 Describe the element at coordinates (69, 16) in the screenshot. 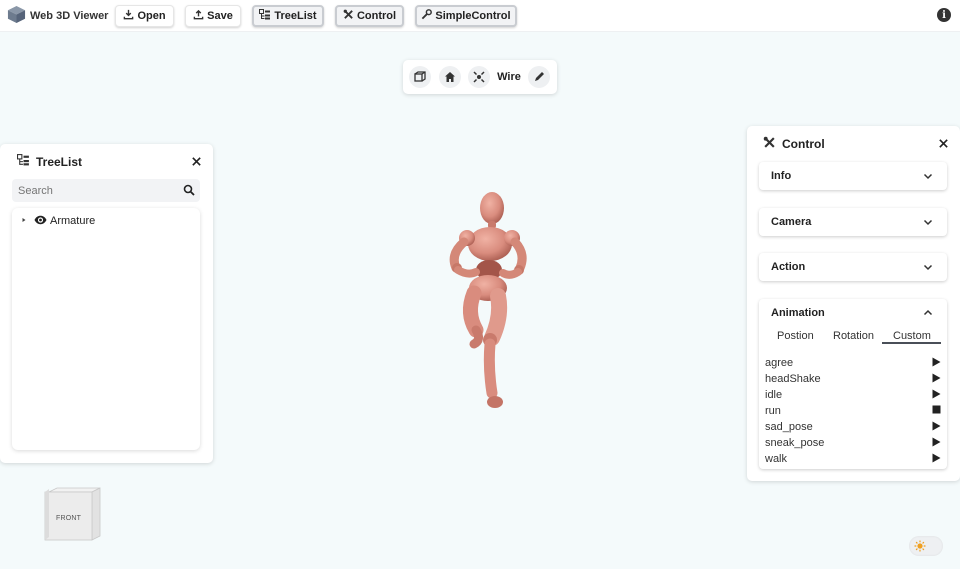

I see `app-title: Web 3D Viewer` at that location.